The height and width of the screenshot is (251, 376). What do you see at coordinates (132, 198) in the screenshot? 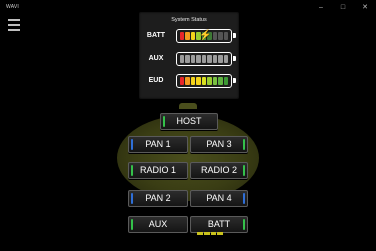
I see `pan2-status-indicator` at bounding box center [132, 198].